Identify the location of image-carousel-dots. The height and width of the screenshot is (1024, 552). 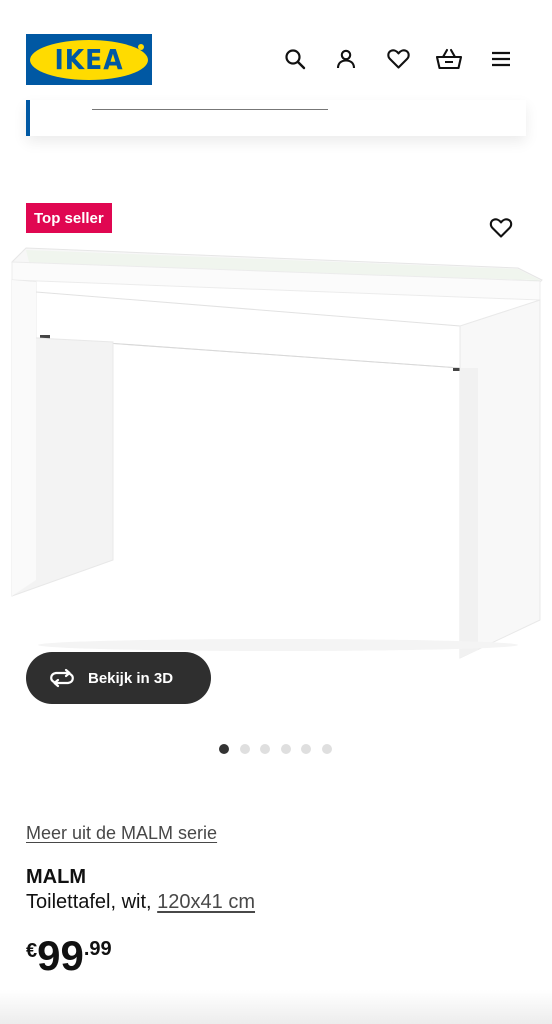
(280, 749).